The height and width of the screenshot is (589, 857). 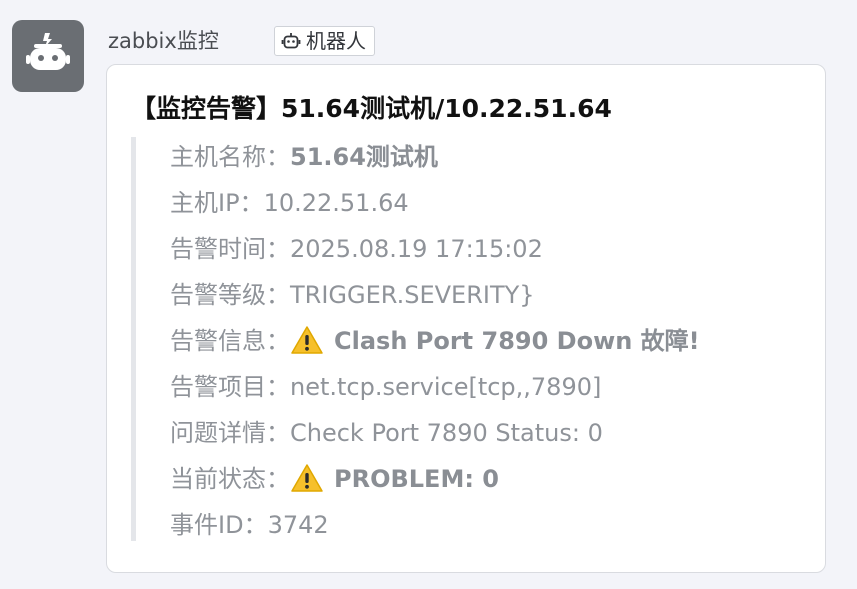 What do you see at coordinates (298, 525) in the screenshot?
I see `detail-value: 3742` at bounding box center [298, 525].